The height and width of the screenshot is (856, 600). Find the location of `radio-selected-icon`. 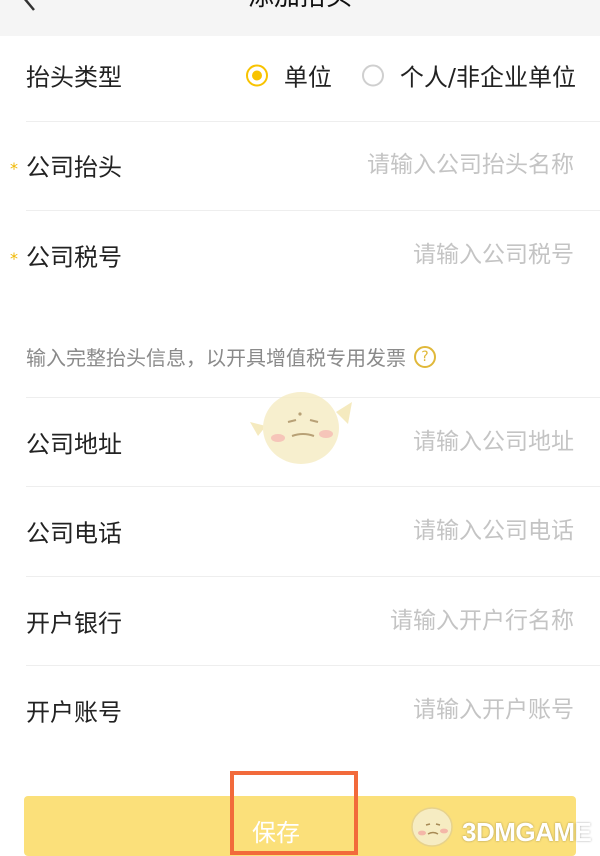

radio-selected-icon is located at coordinates (256, 75).